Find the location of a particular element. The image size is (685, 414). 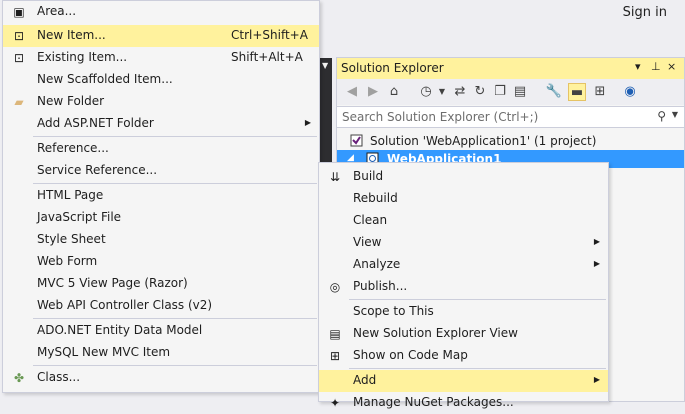

solution-explorer-title-bar: Solution Explorer ▾ ⊥ × is located at coordinates (510, 68).